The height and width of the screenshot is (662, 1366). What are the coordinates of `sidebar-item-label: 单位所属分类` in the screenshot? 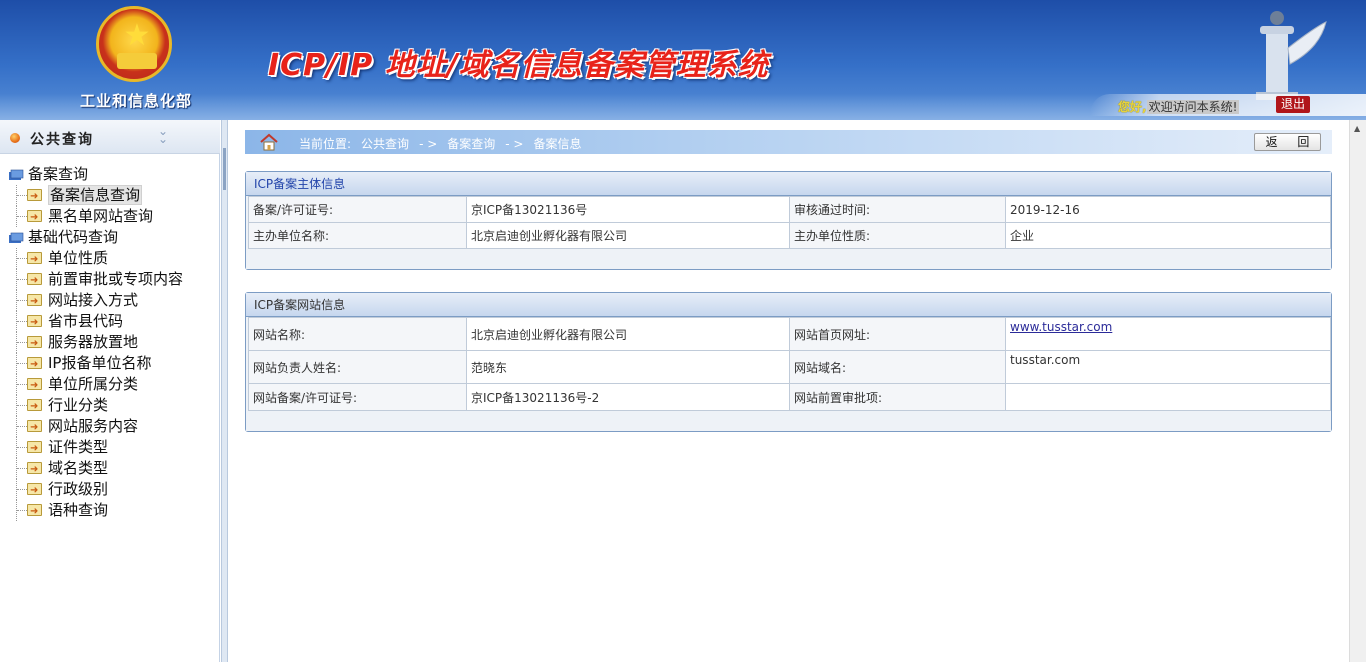 It's located at (93, 384).